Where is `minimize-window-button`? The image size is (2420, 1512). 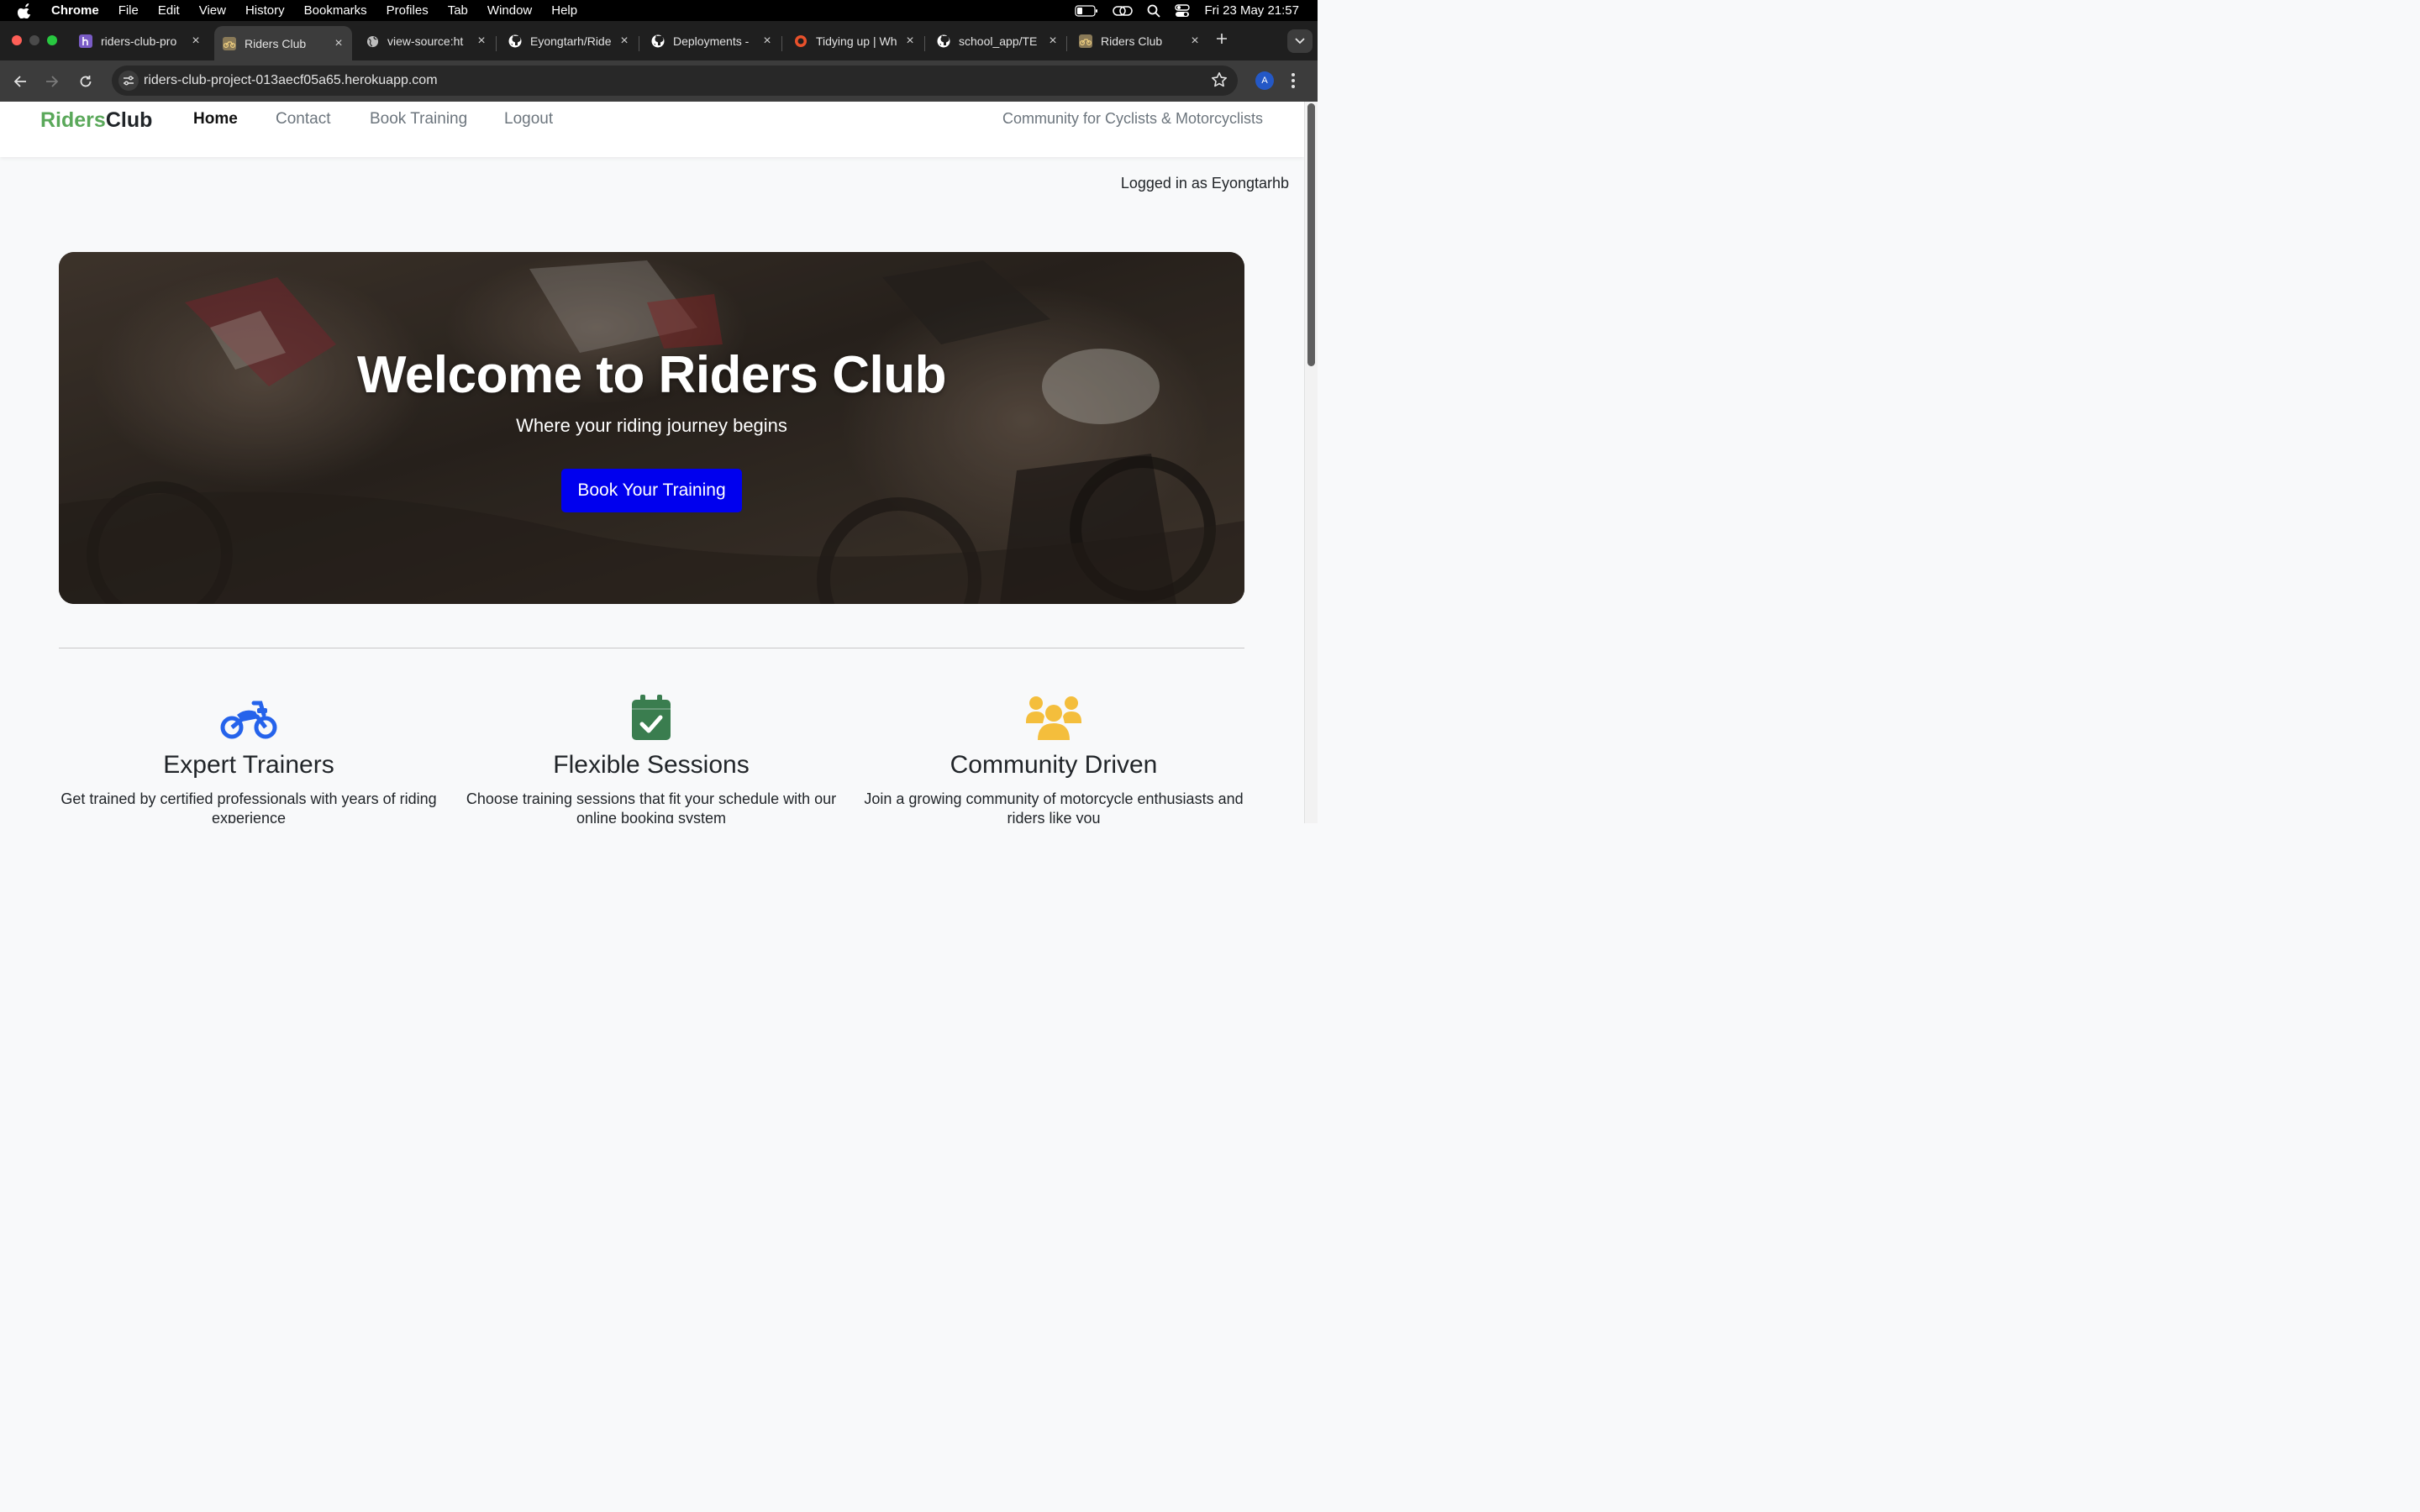
minimize-window-button is located at coordinates (34, 40).